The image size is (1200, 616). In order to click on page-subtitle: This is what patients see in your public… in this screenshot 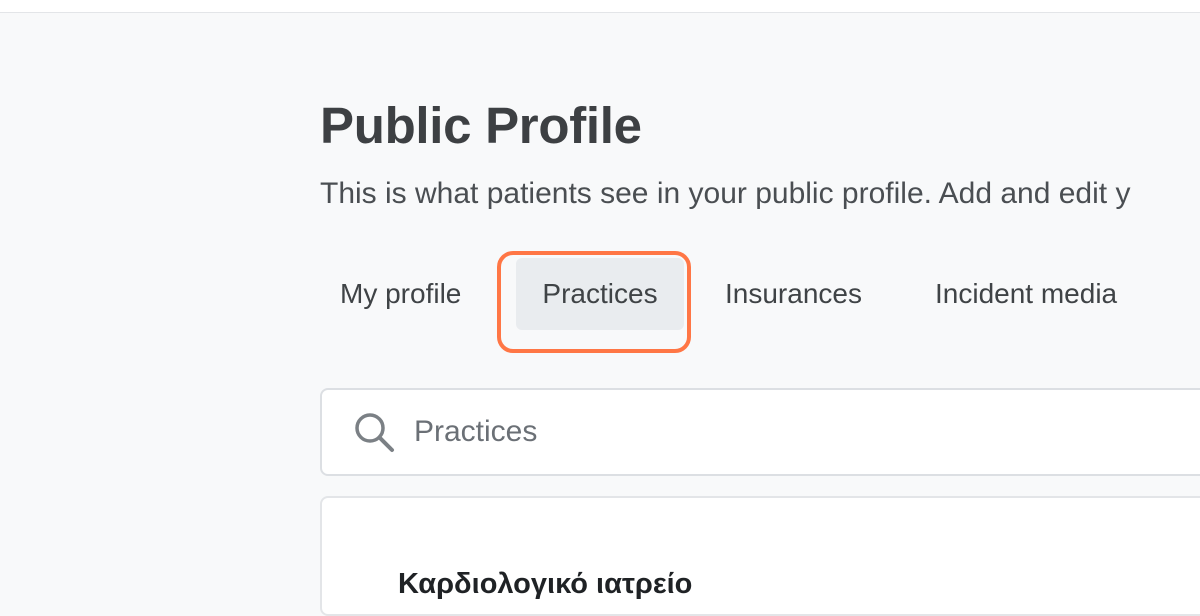, I will do `click(725, 193)`.